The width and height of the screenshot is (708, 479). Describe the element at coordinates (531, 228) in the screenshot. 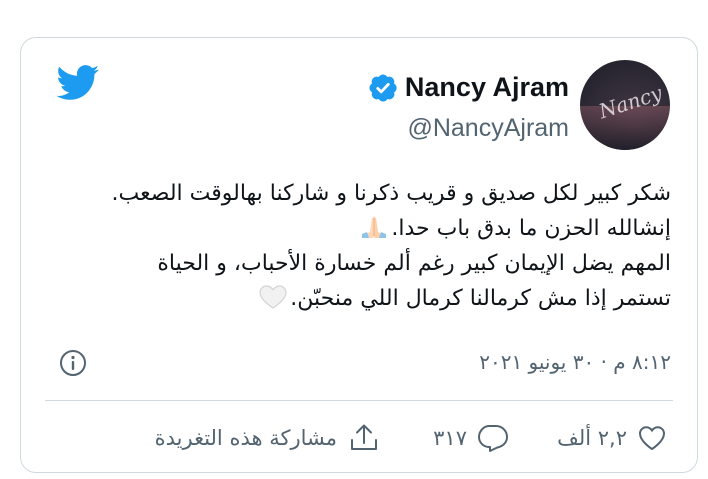

I see `tweet-line-2: إنشالله الحزن ما بدق باب حدا.` at that location.